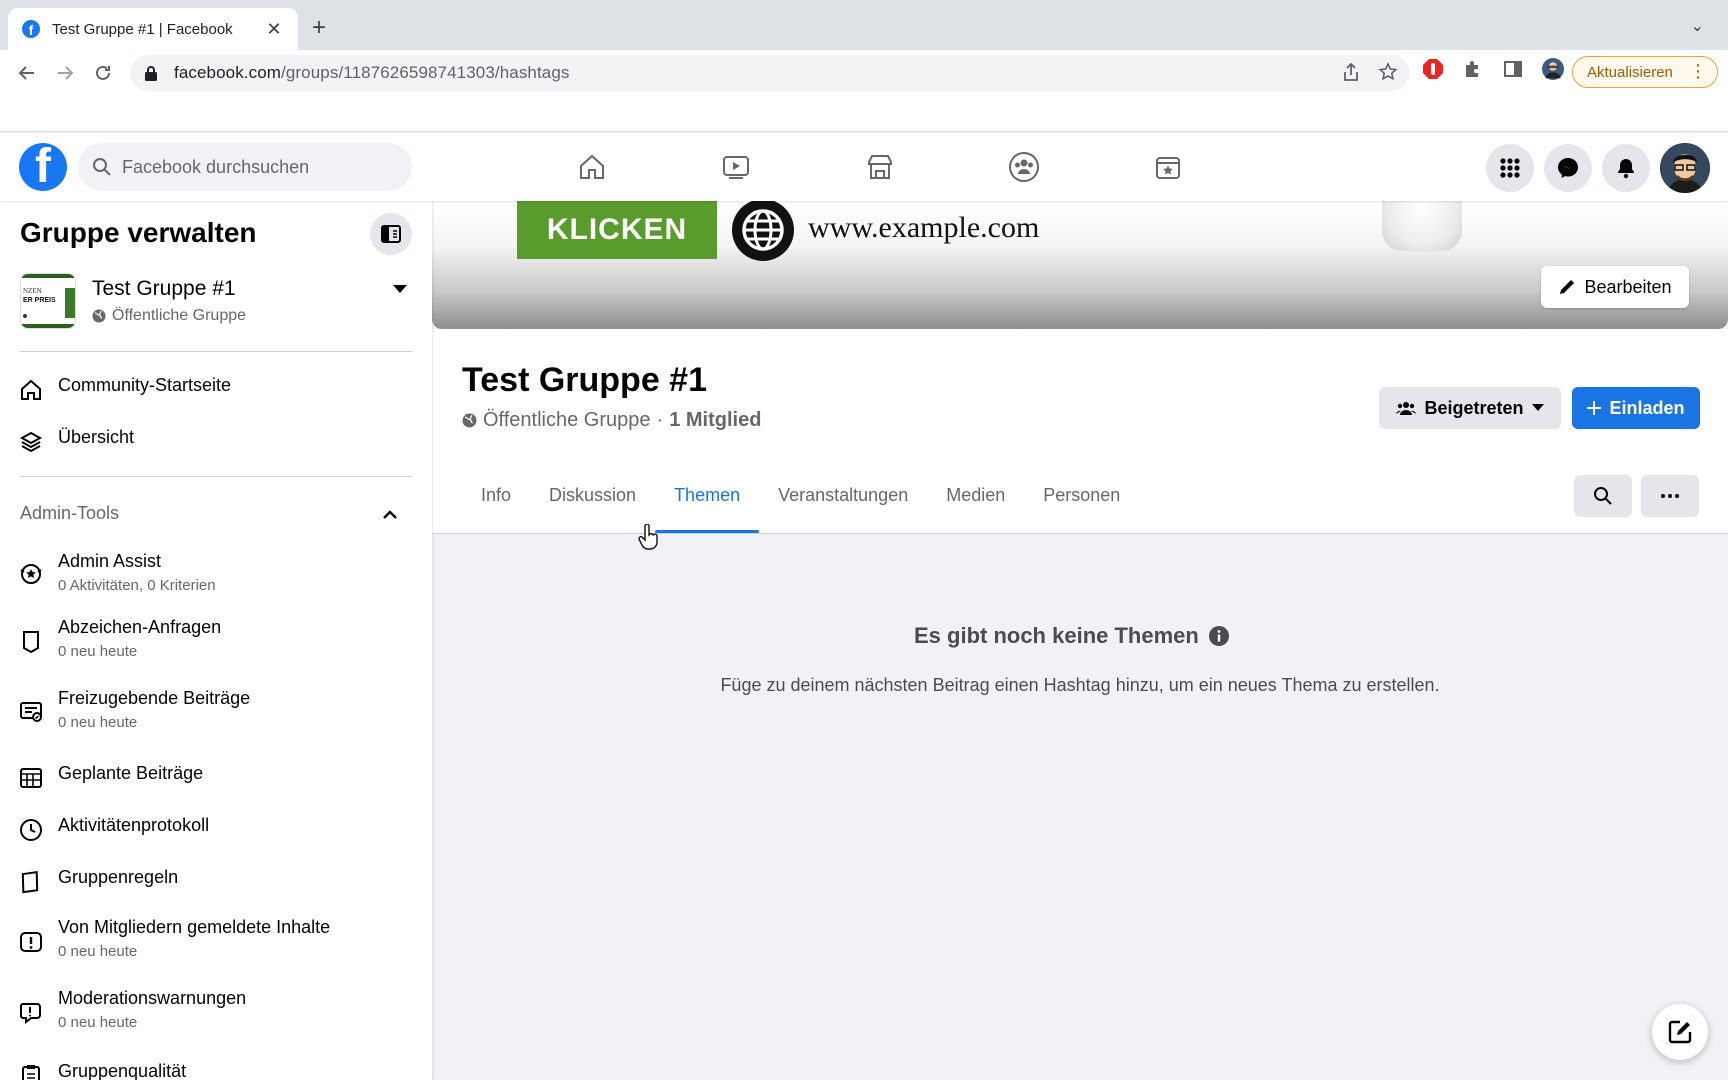 This screenshot has height=1080, width=1728. I want to click on facebook-logo-icon: f, so click(43, 167).